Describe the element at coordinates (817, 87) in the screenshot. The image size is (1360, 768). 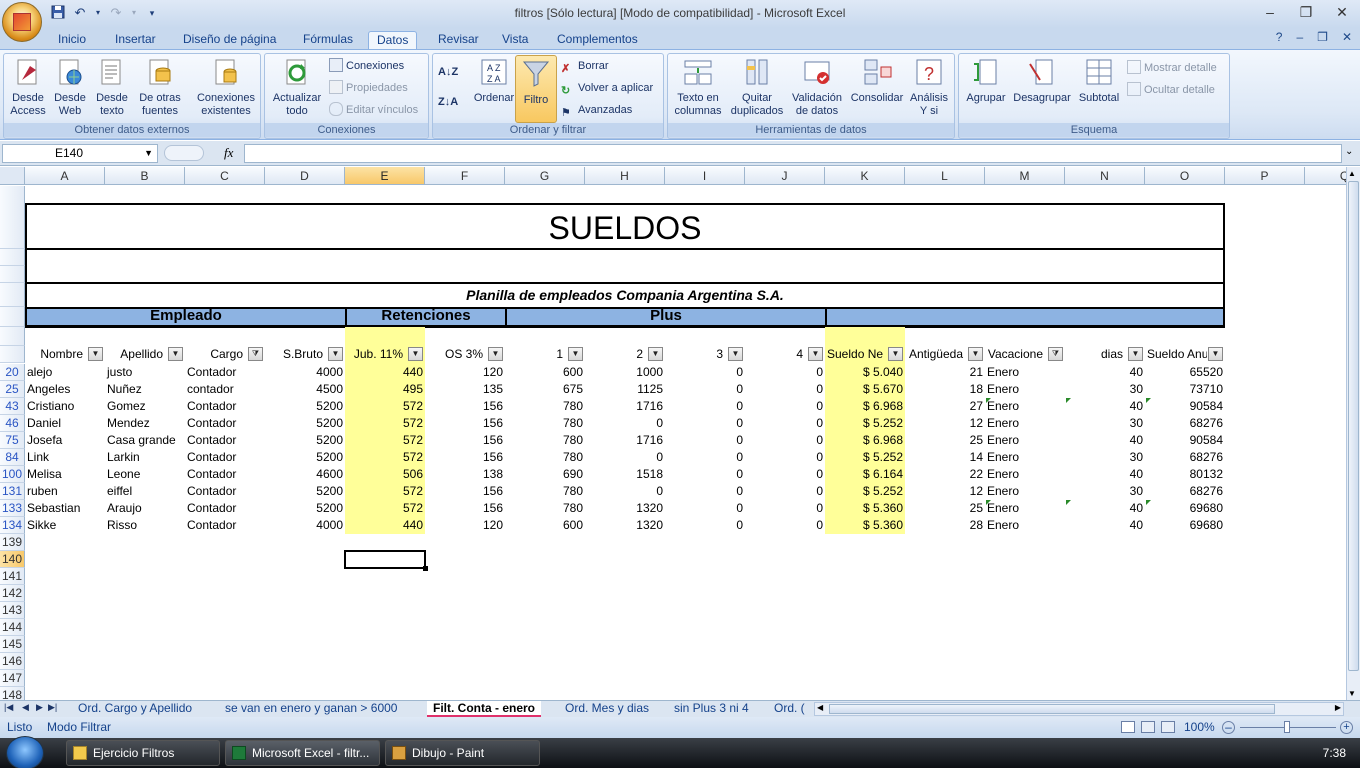
I see `data-validation-button: Validación de datos` at that location.